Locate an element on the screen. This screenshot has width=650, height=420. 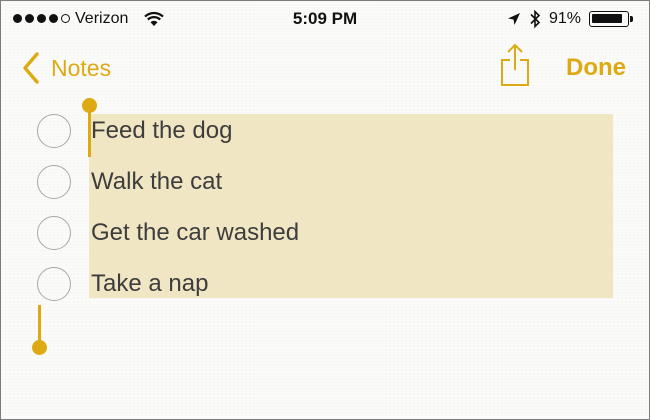
checklist-item-text: Walk the cat is located at coordinates (156, 182).